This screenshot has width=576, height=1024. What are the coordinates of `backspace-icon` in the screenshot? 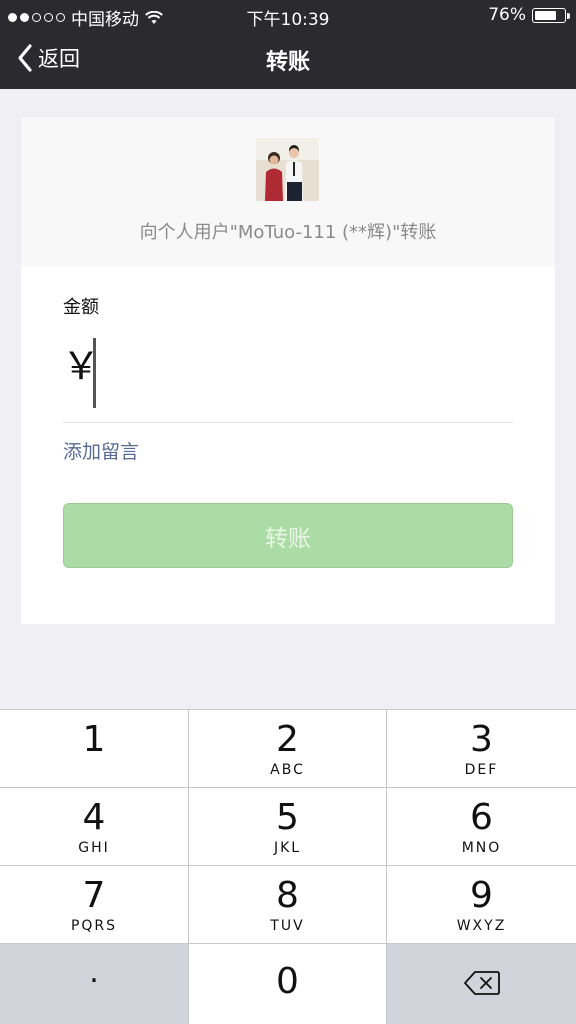 It's located at (481, 983).